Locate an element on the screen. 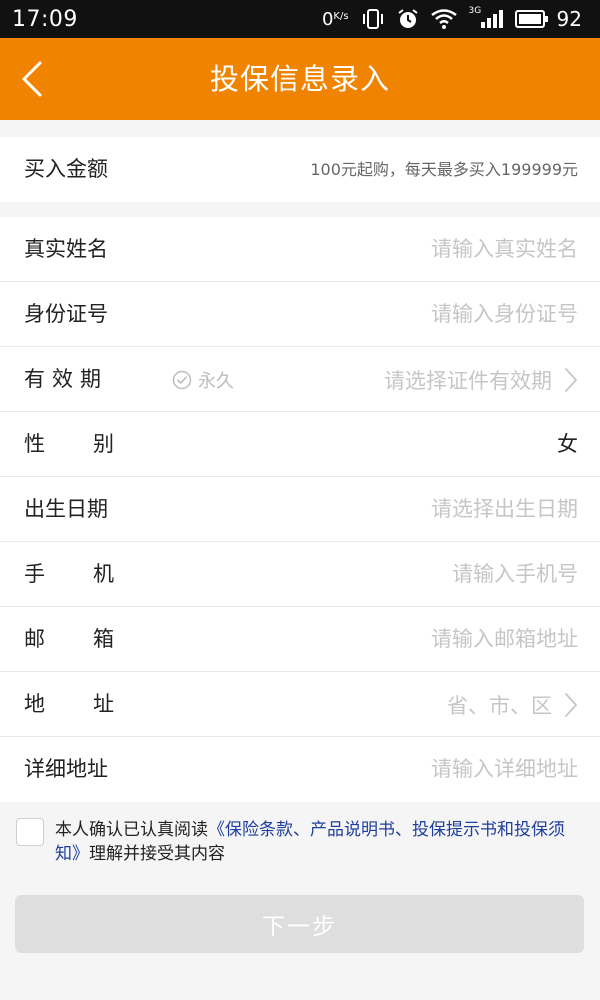 The width and height of the screenshot is (600, 1000). gender-row: 性别 女 is located at coordinates (300, 444).